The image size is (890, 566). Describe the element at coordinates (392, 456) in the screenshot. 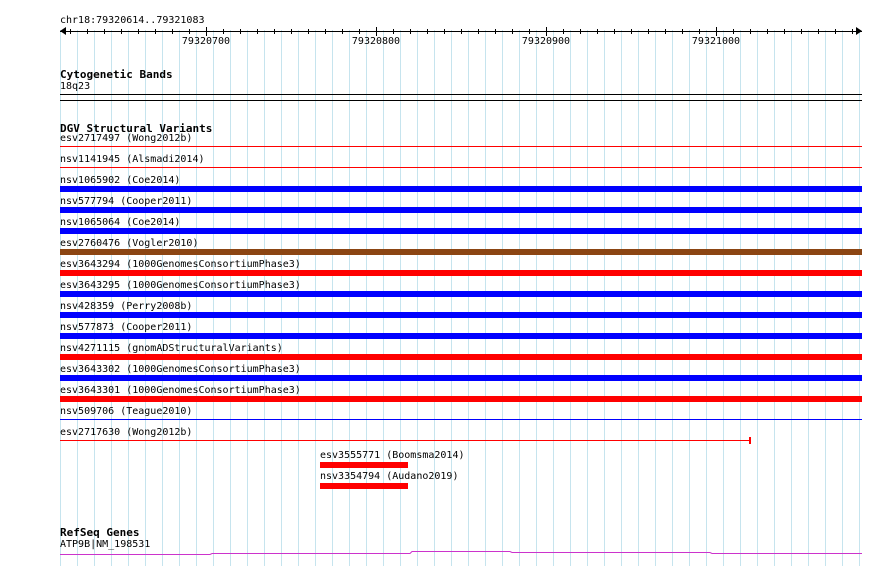

I see `variant-label: esv3555771 (Boomsma2014)` at that location.